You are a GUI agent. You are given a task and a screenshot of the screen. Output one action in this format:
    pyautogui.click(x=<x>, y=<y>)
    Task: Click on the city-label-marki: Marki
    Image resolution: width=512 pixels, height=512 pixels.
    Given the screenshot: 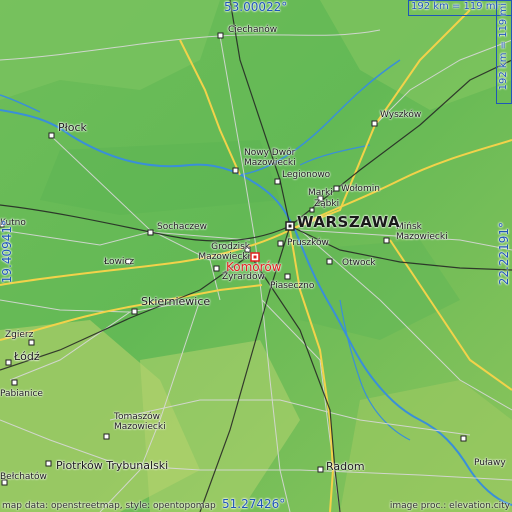 What is the action you would take?
    pyautogui.click(x=320, y=193)
    